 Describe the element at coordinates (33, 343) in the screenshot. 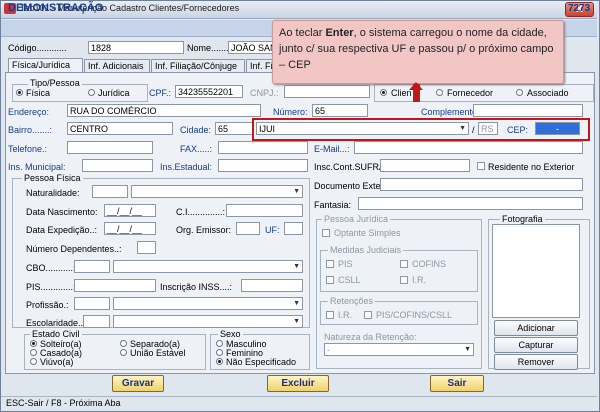

I see `solteiro-radio` at that location.